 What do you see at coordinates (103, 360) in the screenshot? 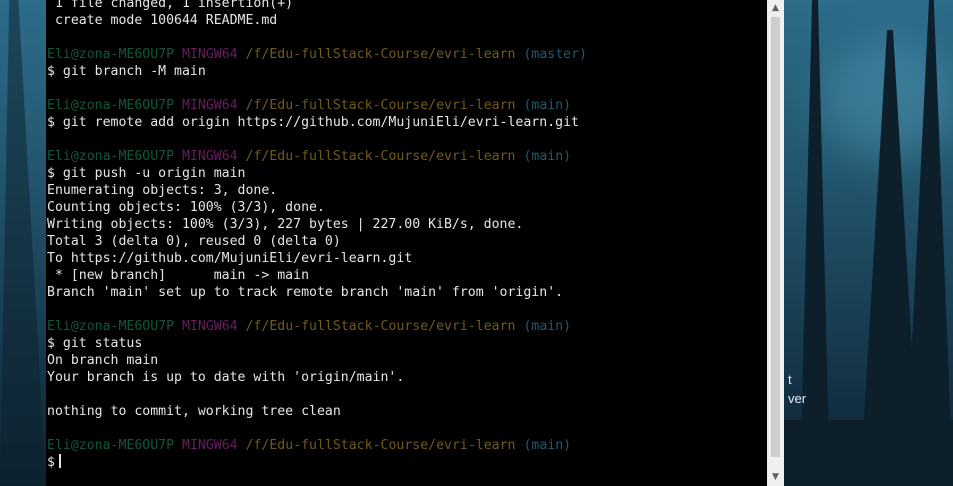
I see `terminal-output-line: On branch main` at bounding box center [103, 360].